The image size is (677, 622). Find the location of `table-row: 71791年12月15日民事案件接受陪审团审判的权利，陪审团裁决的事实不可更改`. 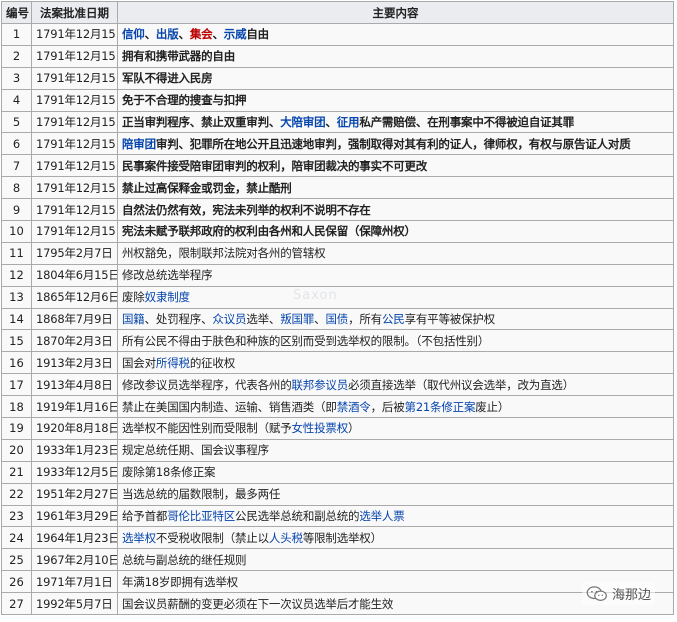

table-row: 71791年12月15日民事案件接受陪审团审判的权利，陪审团裁决的事实不可更改 is located at coordinates (337, 166).